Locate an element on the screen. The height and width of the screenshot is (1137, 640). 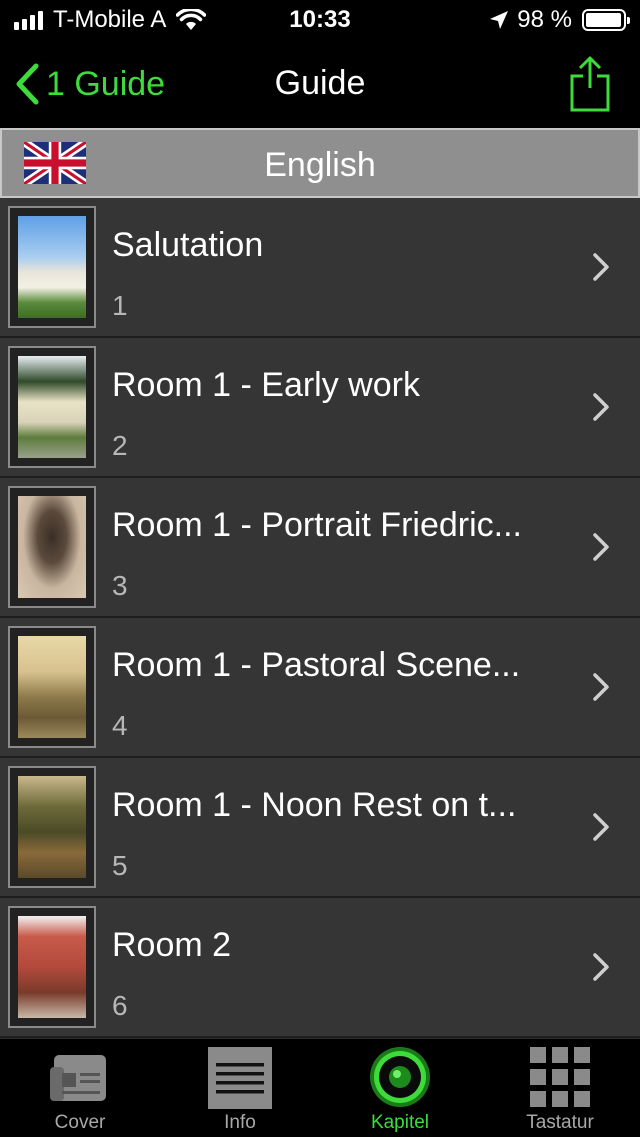
tab-kapitel-label: Kapitel is located at coordinates (400, 1122).